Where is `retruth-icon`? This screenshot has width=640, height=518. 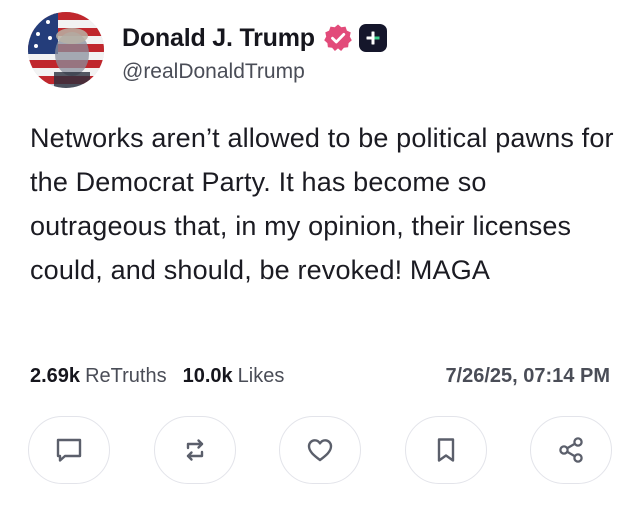
retruth-icon is located at coordinates (195, 450).